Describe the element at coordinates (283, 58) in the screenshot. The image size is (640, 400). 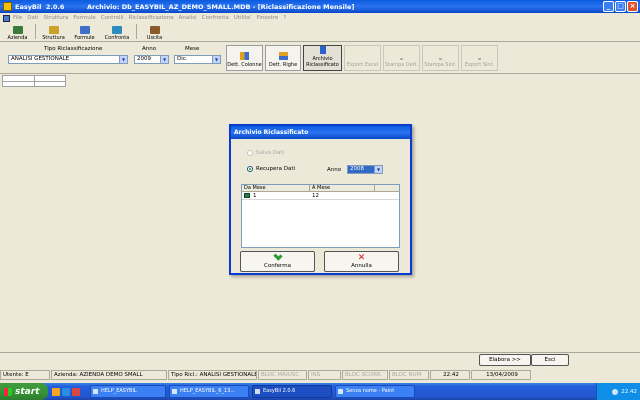
I see `dett-righe-button: Dett. Righe` at that location.